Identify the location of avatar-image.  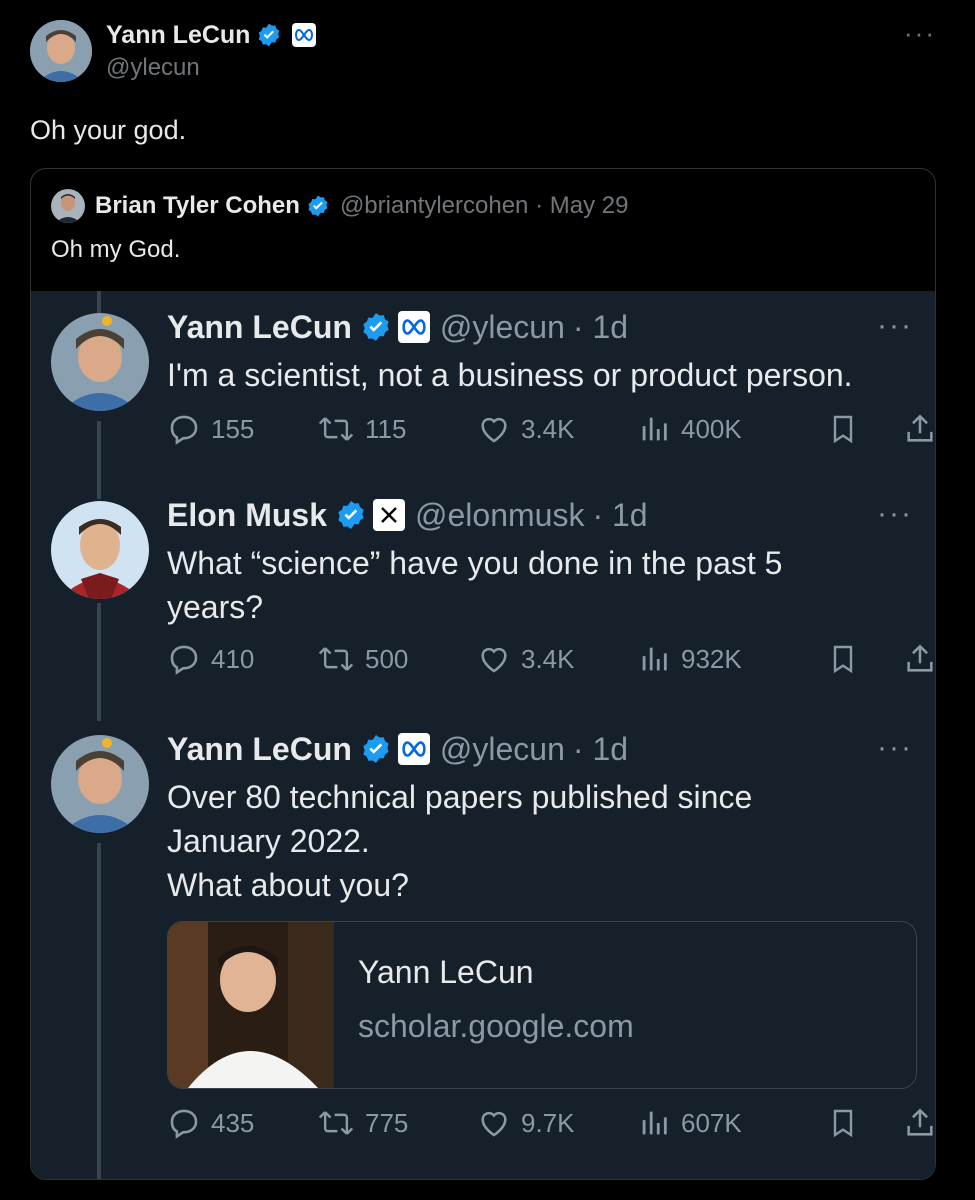
(61, 51).